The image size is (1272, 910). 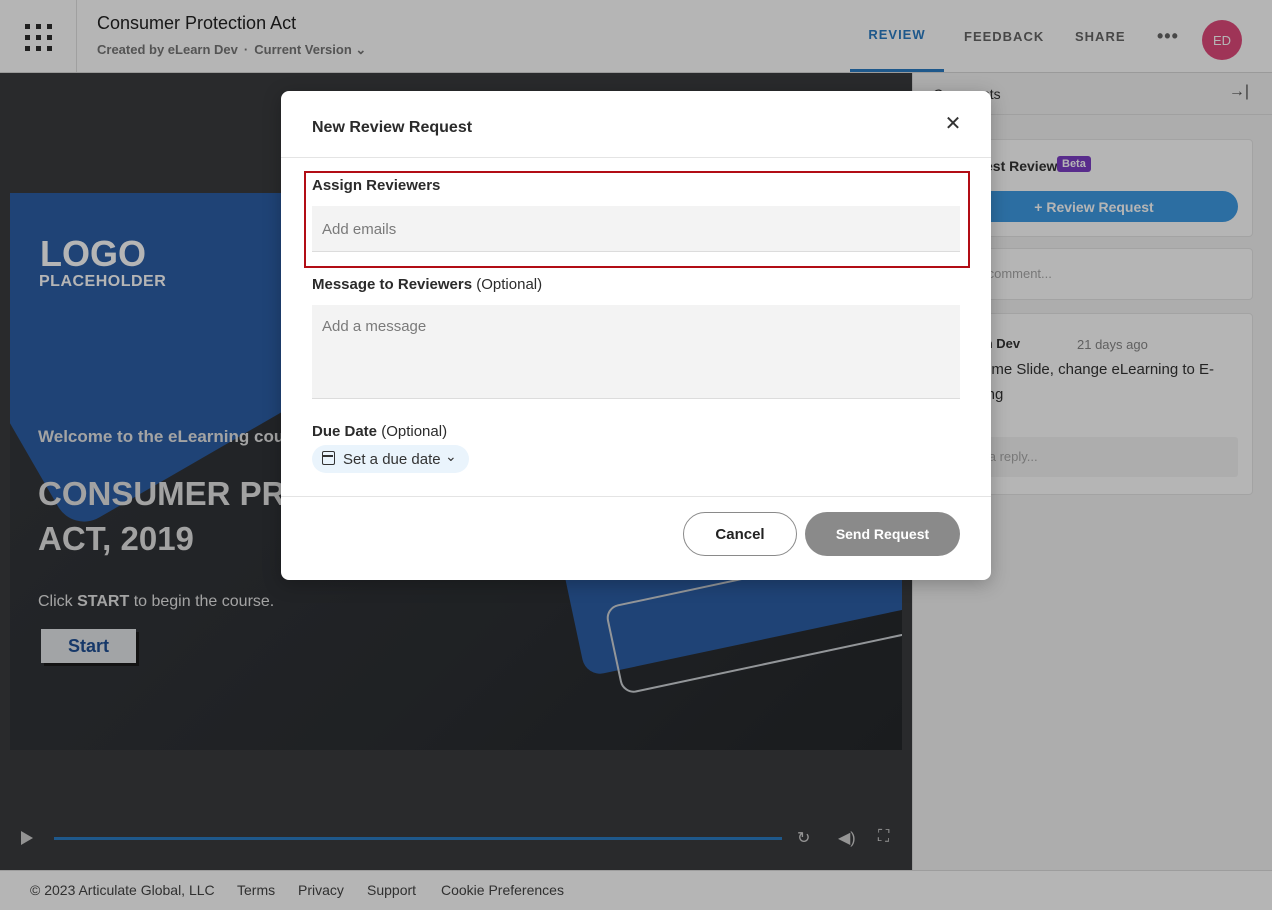 I want to click on due-date-label: Due Date (Optional), so click(x=379, y=431).